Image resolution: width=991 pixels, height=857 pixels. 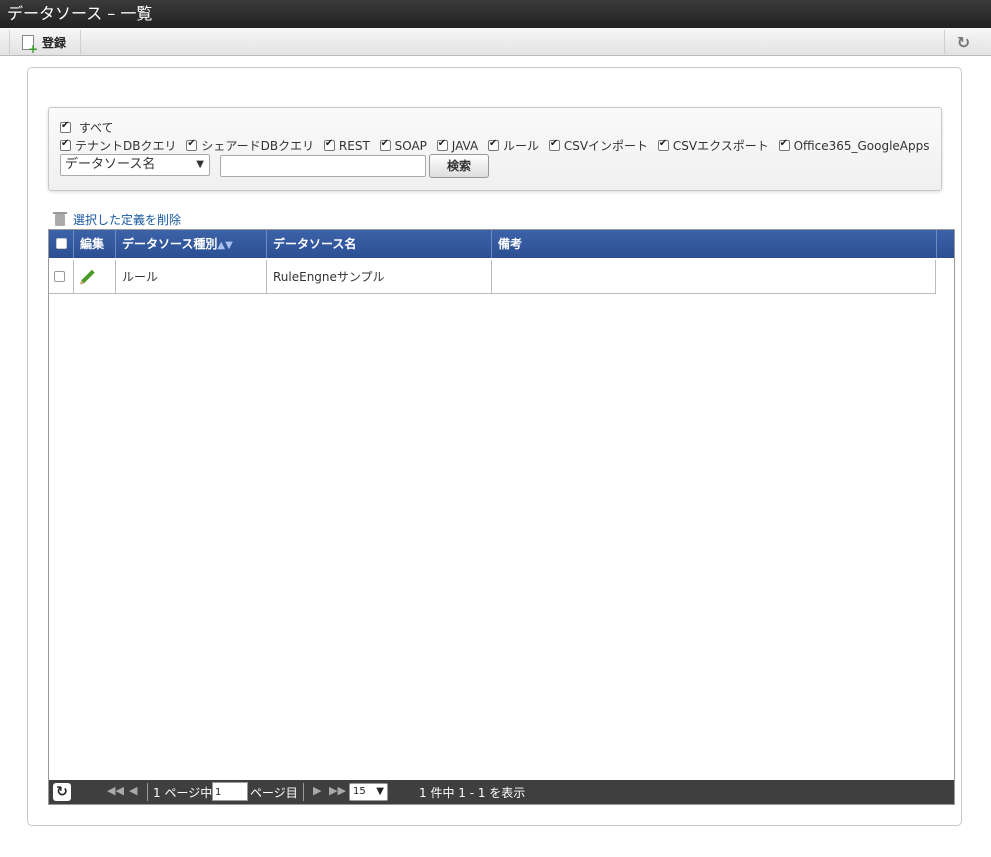 What do you see at coordinates (337, 790) in the screenshot?
I see `last-page-icon: ▶▶` at bounding box center [337, 790].